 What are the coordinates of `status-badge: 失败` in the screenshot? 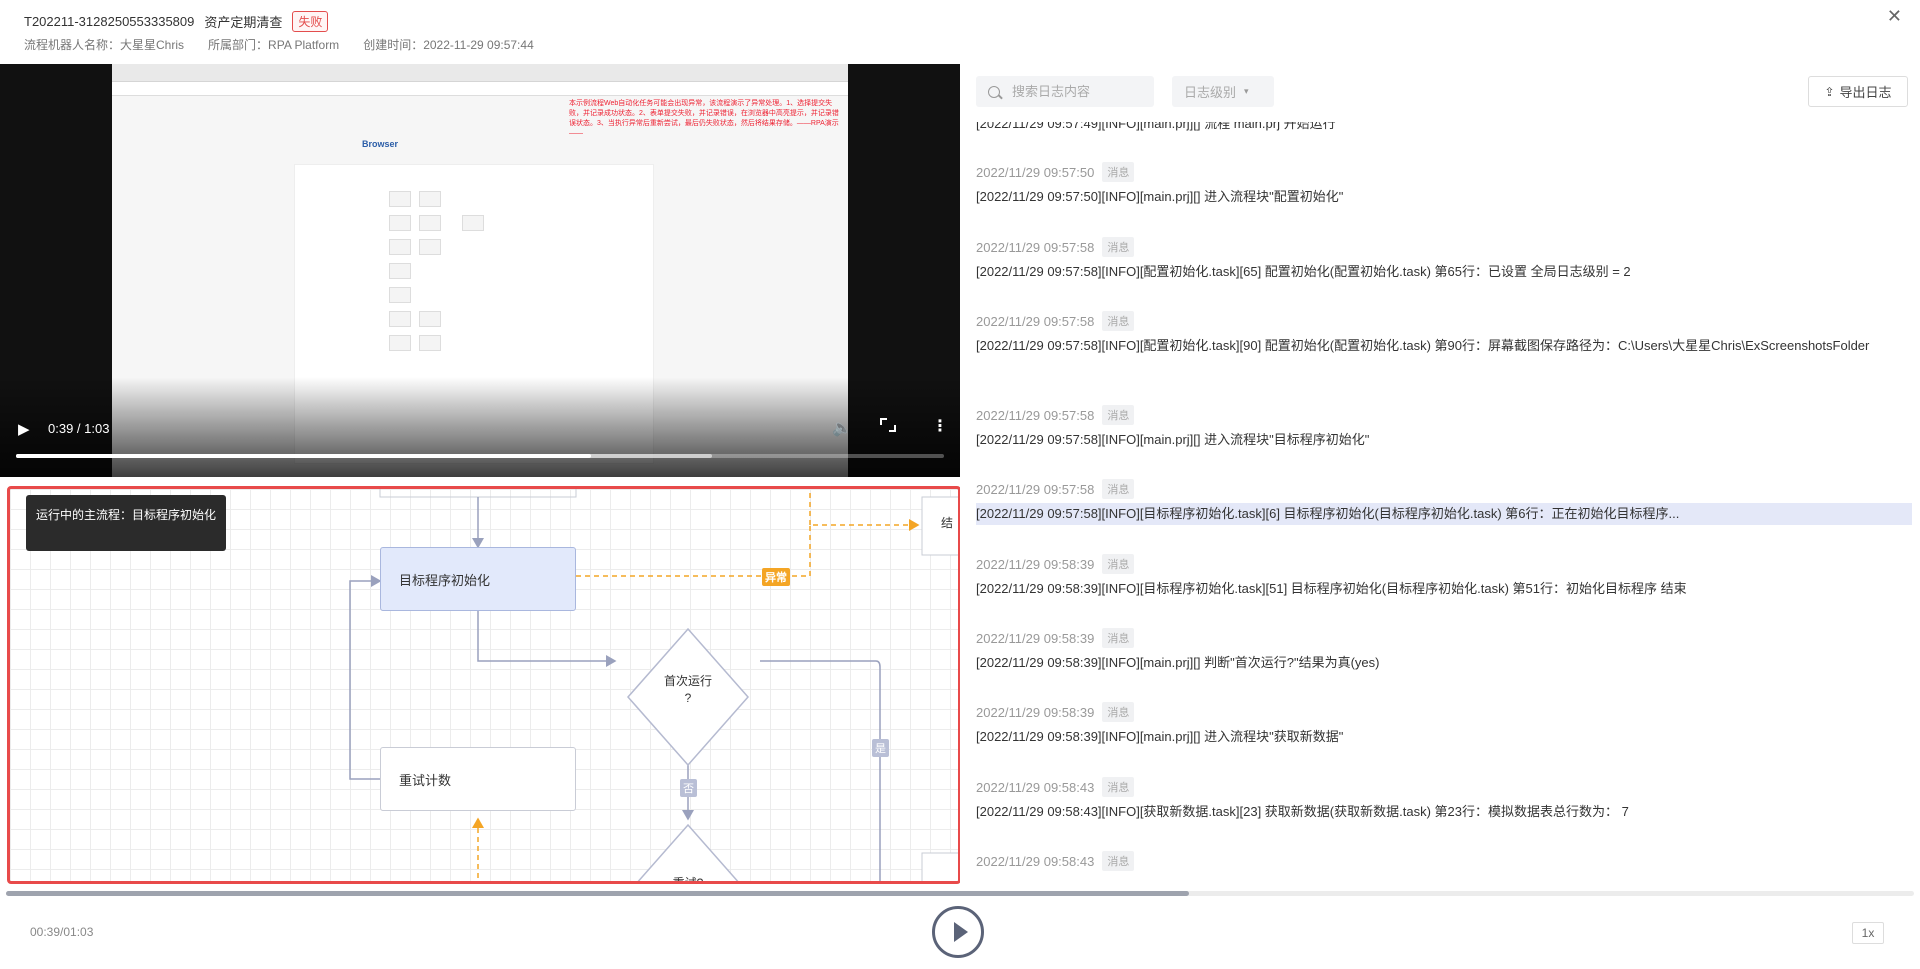 It's located at (310, 21).